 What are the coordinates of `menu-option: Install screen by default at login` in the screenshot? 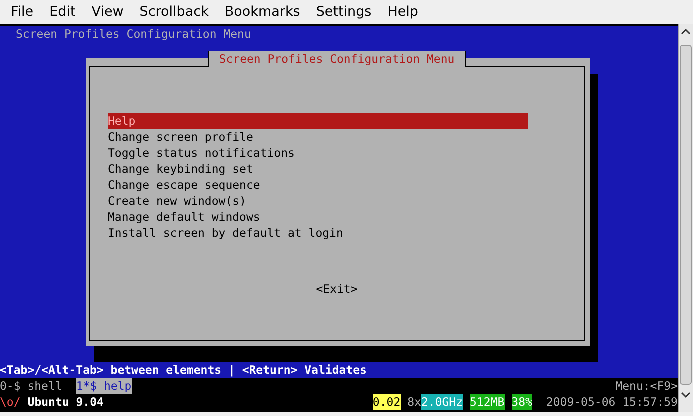 It's located at (318, 233).